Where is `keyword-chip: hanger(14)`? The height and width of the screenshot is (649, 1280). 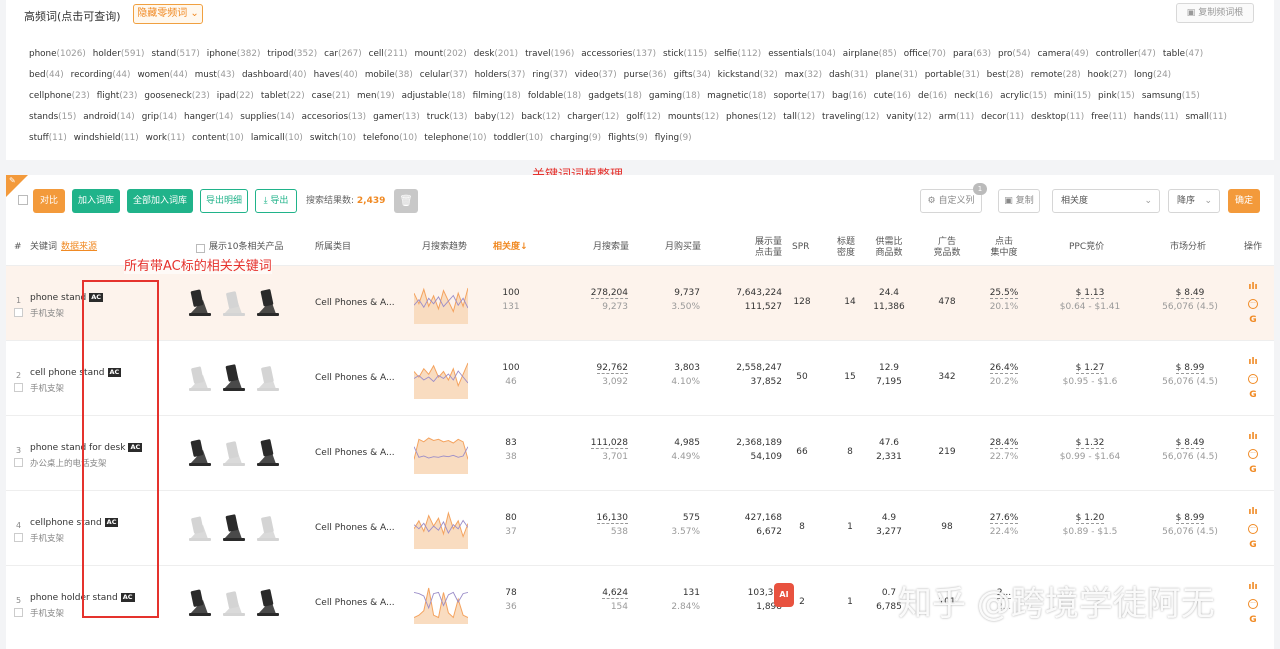
keyword-chip: hanger(14) is located at coordinates (208, 117).